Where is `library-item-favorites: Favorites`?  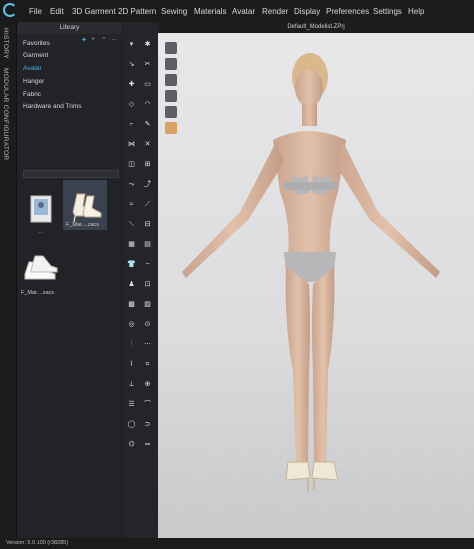
library-item-favorites: Favorites is located at coordinates (36, 43).